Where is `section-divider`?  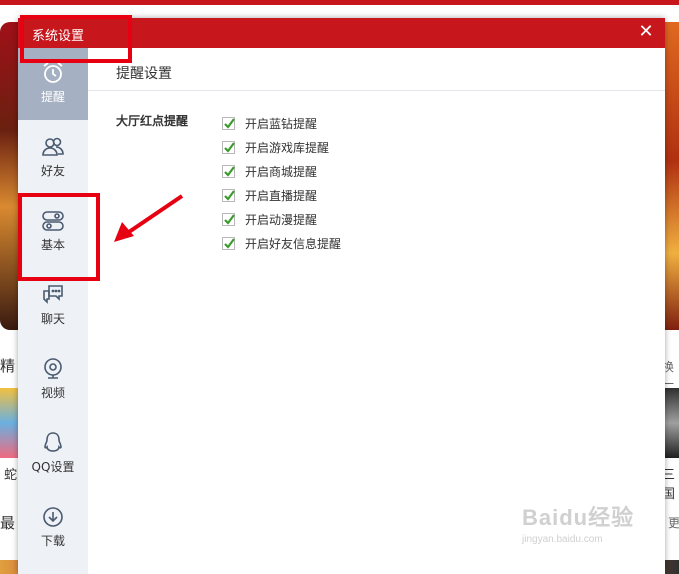
section-divider is located at coordinates (376, 90).